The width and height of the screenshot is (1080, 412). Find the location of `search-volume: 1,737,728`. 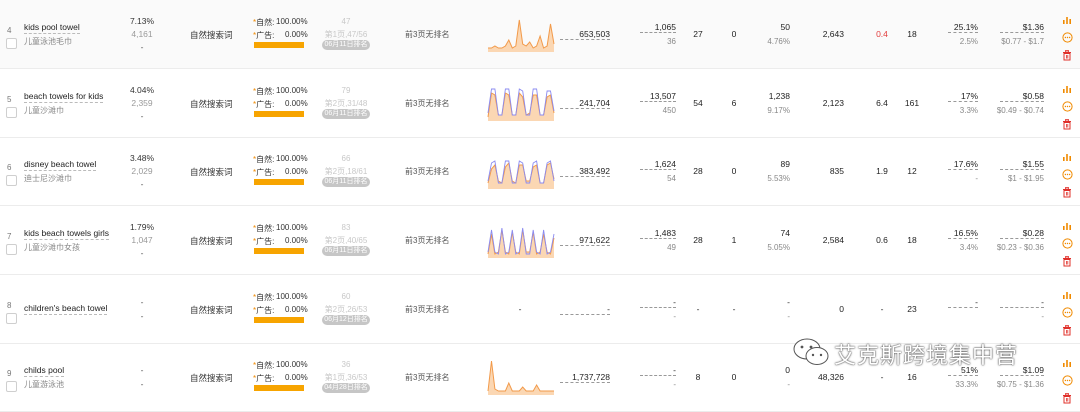

search-volume: 1,737,728 is located at coordinates (585, 377).